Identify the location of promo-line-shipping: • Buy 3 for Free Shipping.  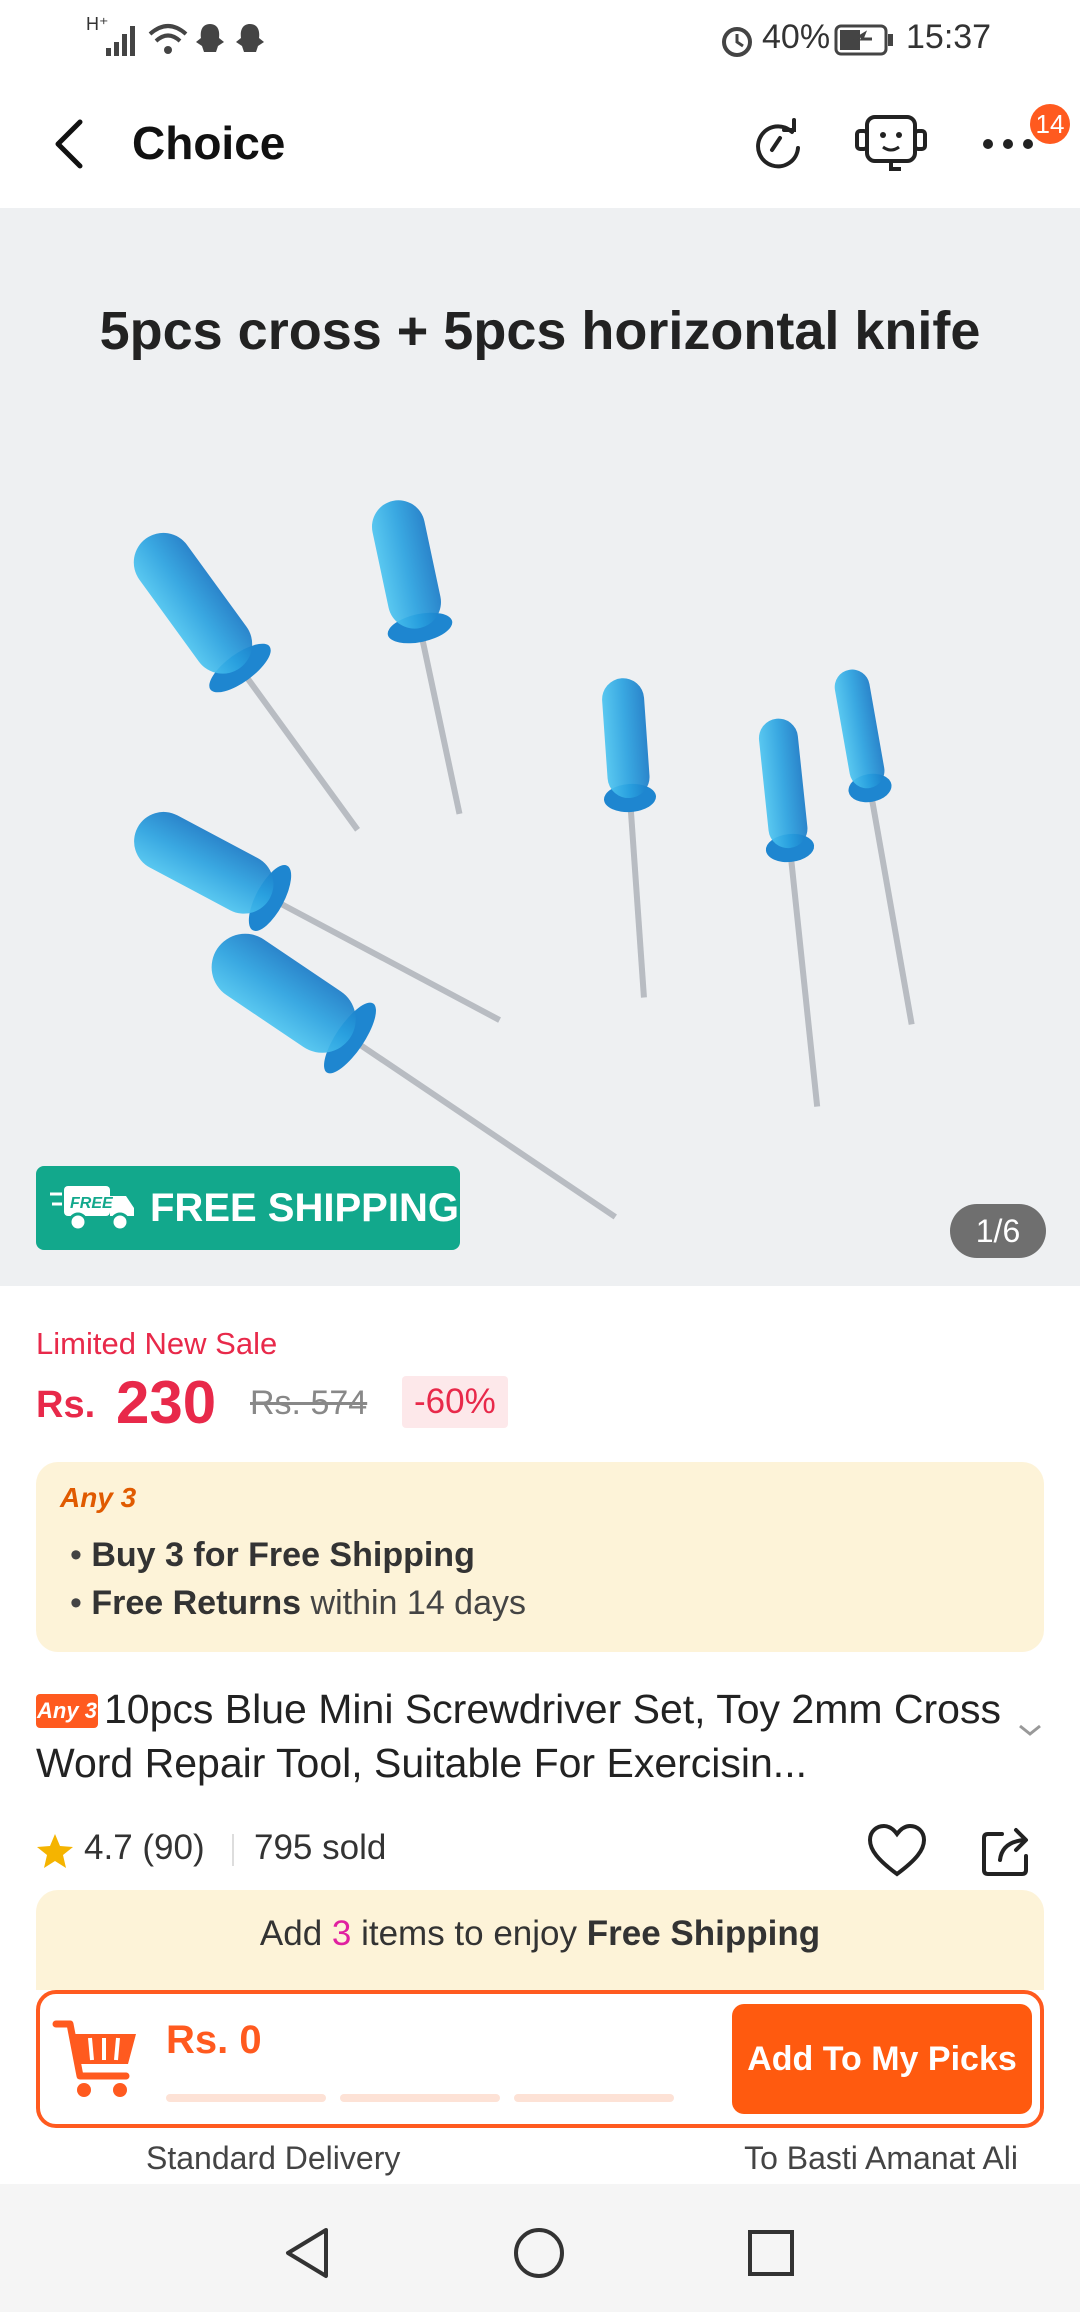
(272, 1555).